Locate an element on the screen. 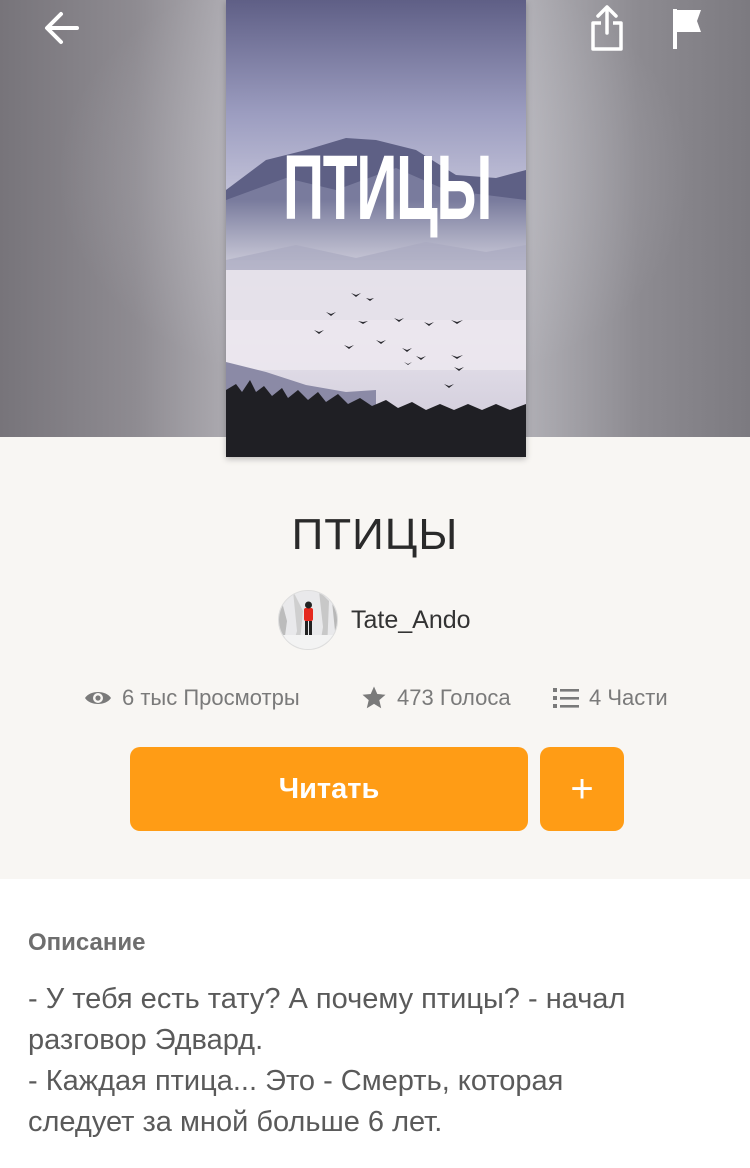 Image resolution: width=750 pixels, height=1168 pixels. flag-icon is located at coordinates (687, 29).